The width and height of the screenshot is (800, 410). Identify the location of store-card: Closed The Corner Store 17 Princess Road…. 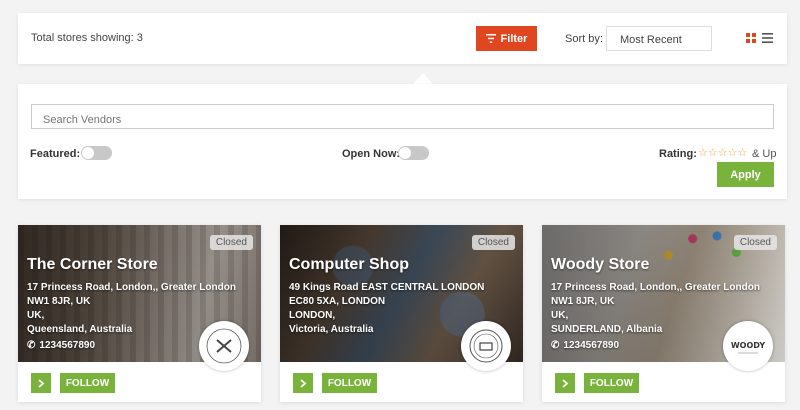
(139, 313).